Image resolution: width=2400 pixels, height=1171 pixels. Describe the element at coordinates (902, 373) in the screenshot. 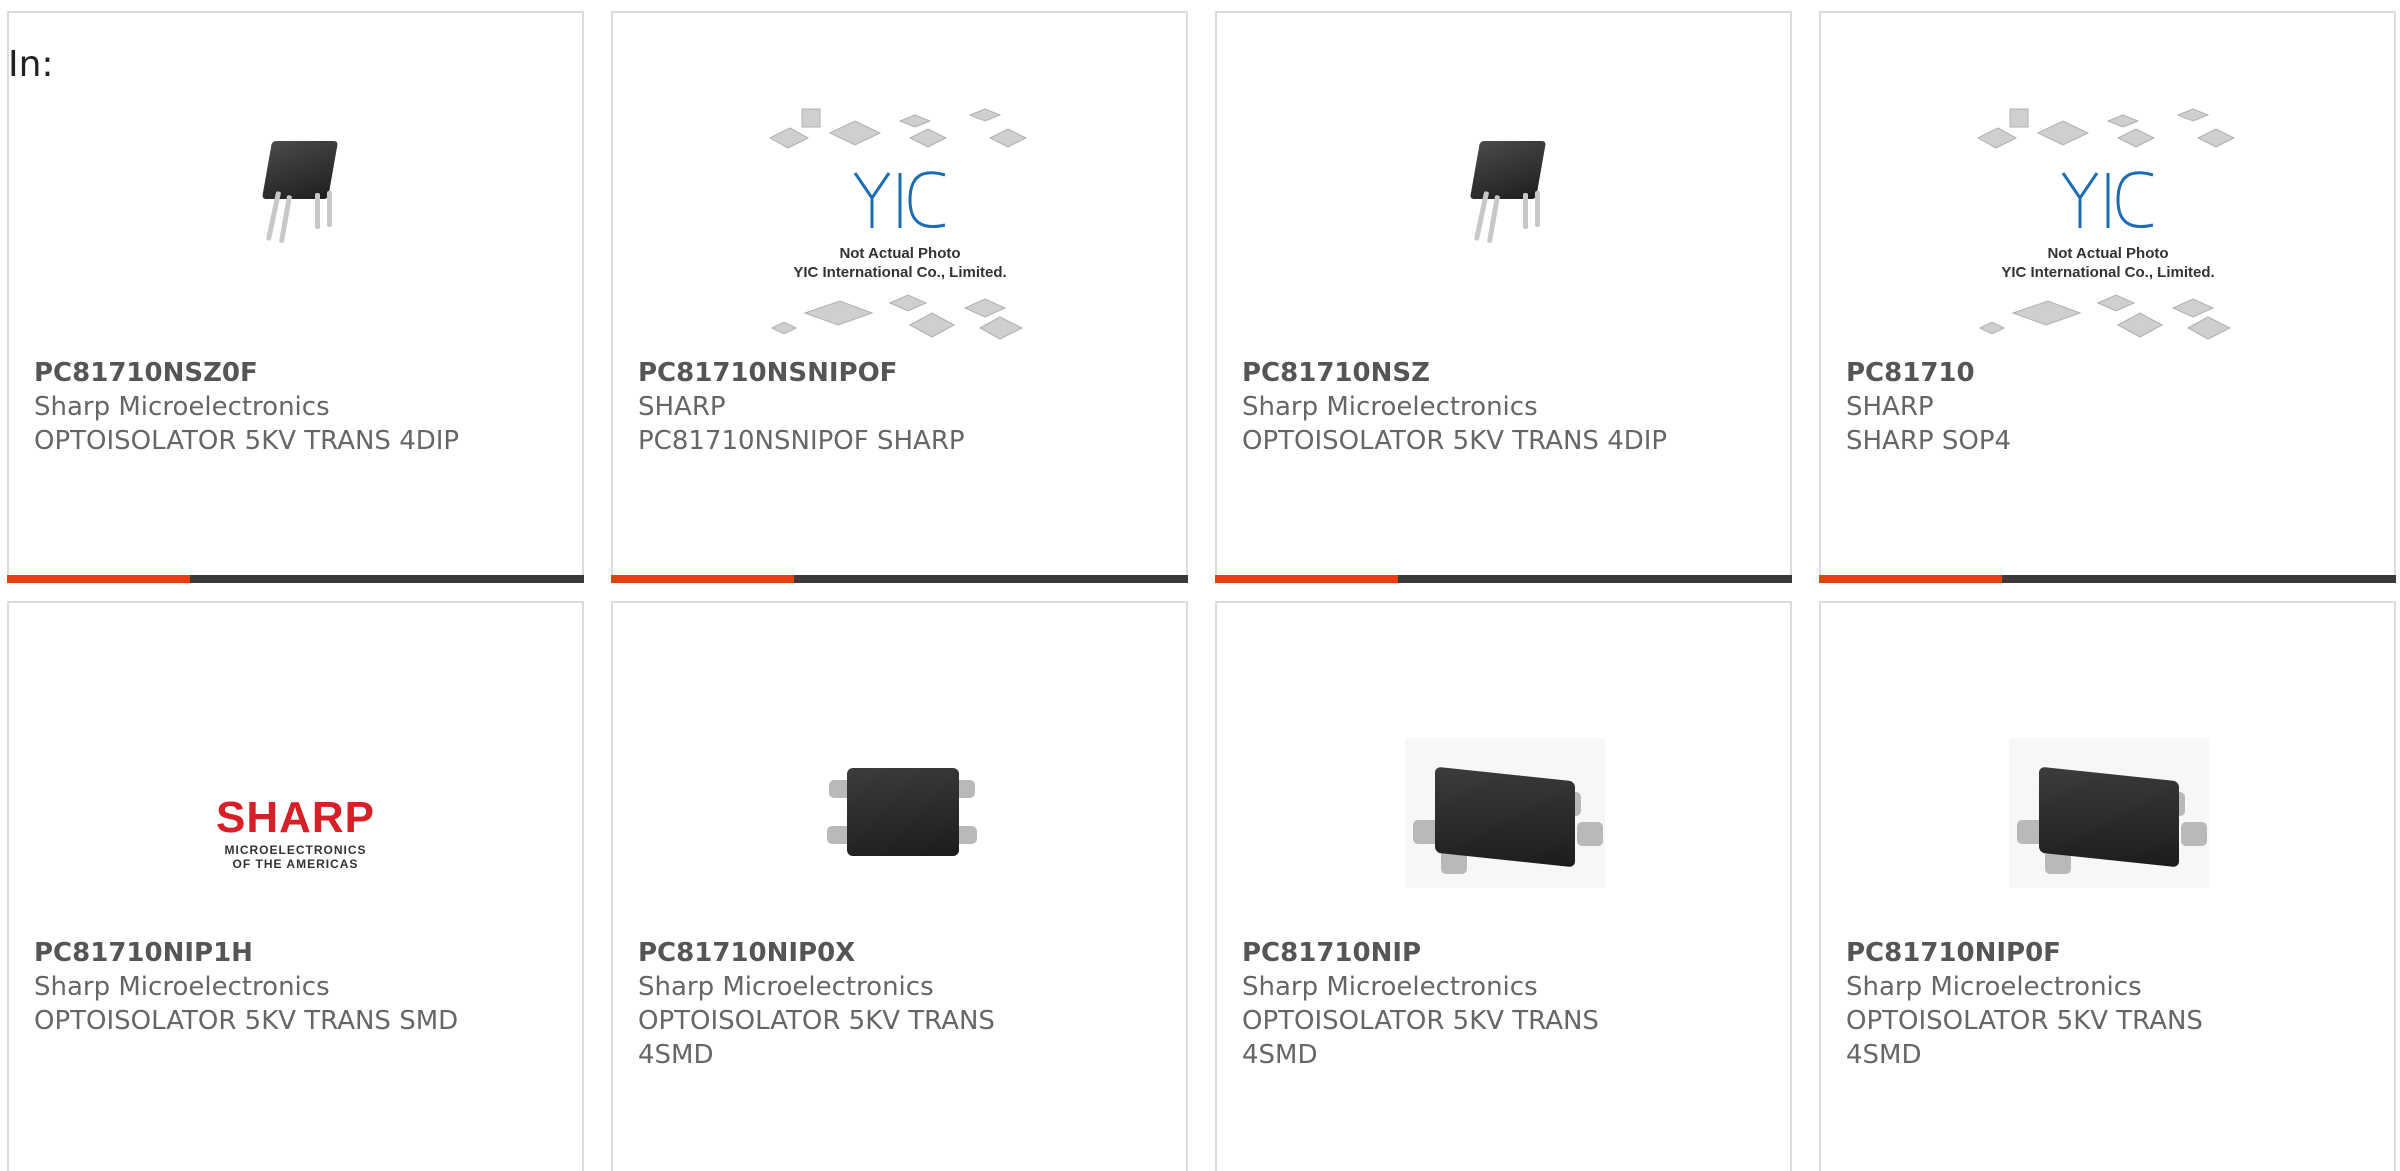

I see `part-number: PC81710NSNIPOF` at that location.